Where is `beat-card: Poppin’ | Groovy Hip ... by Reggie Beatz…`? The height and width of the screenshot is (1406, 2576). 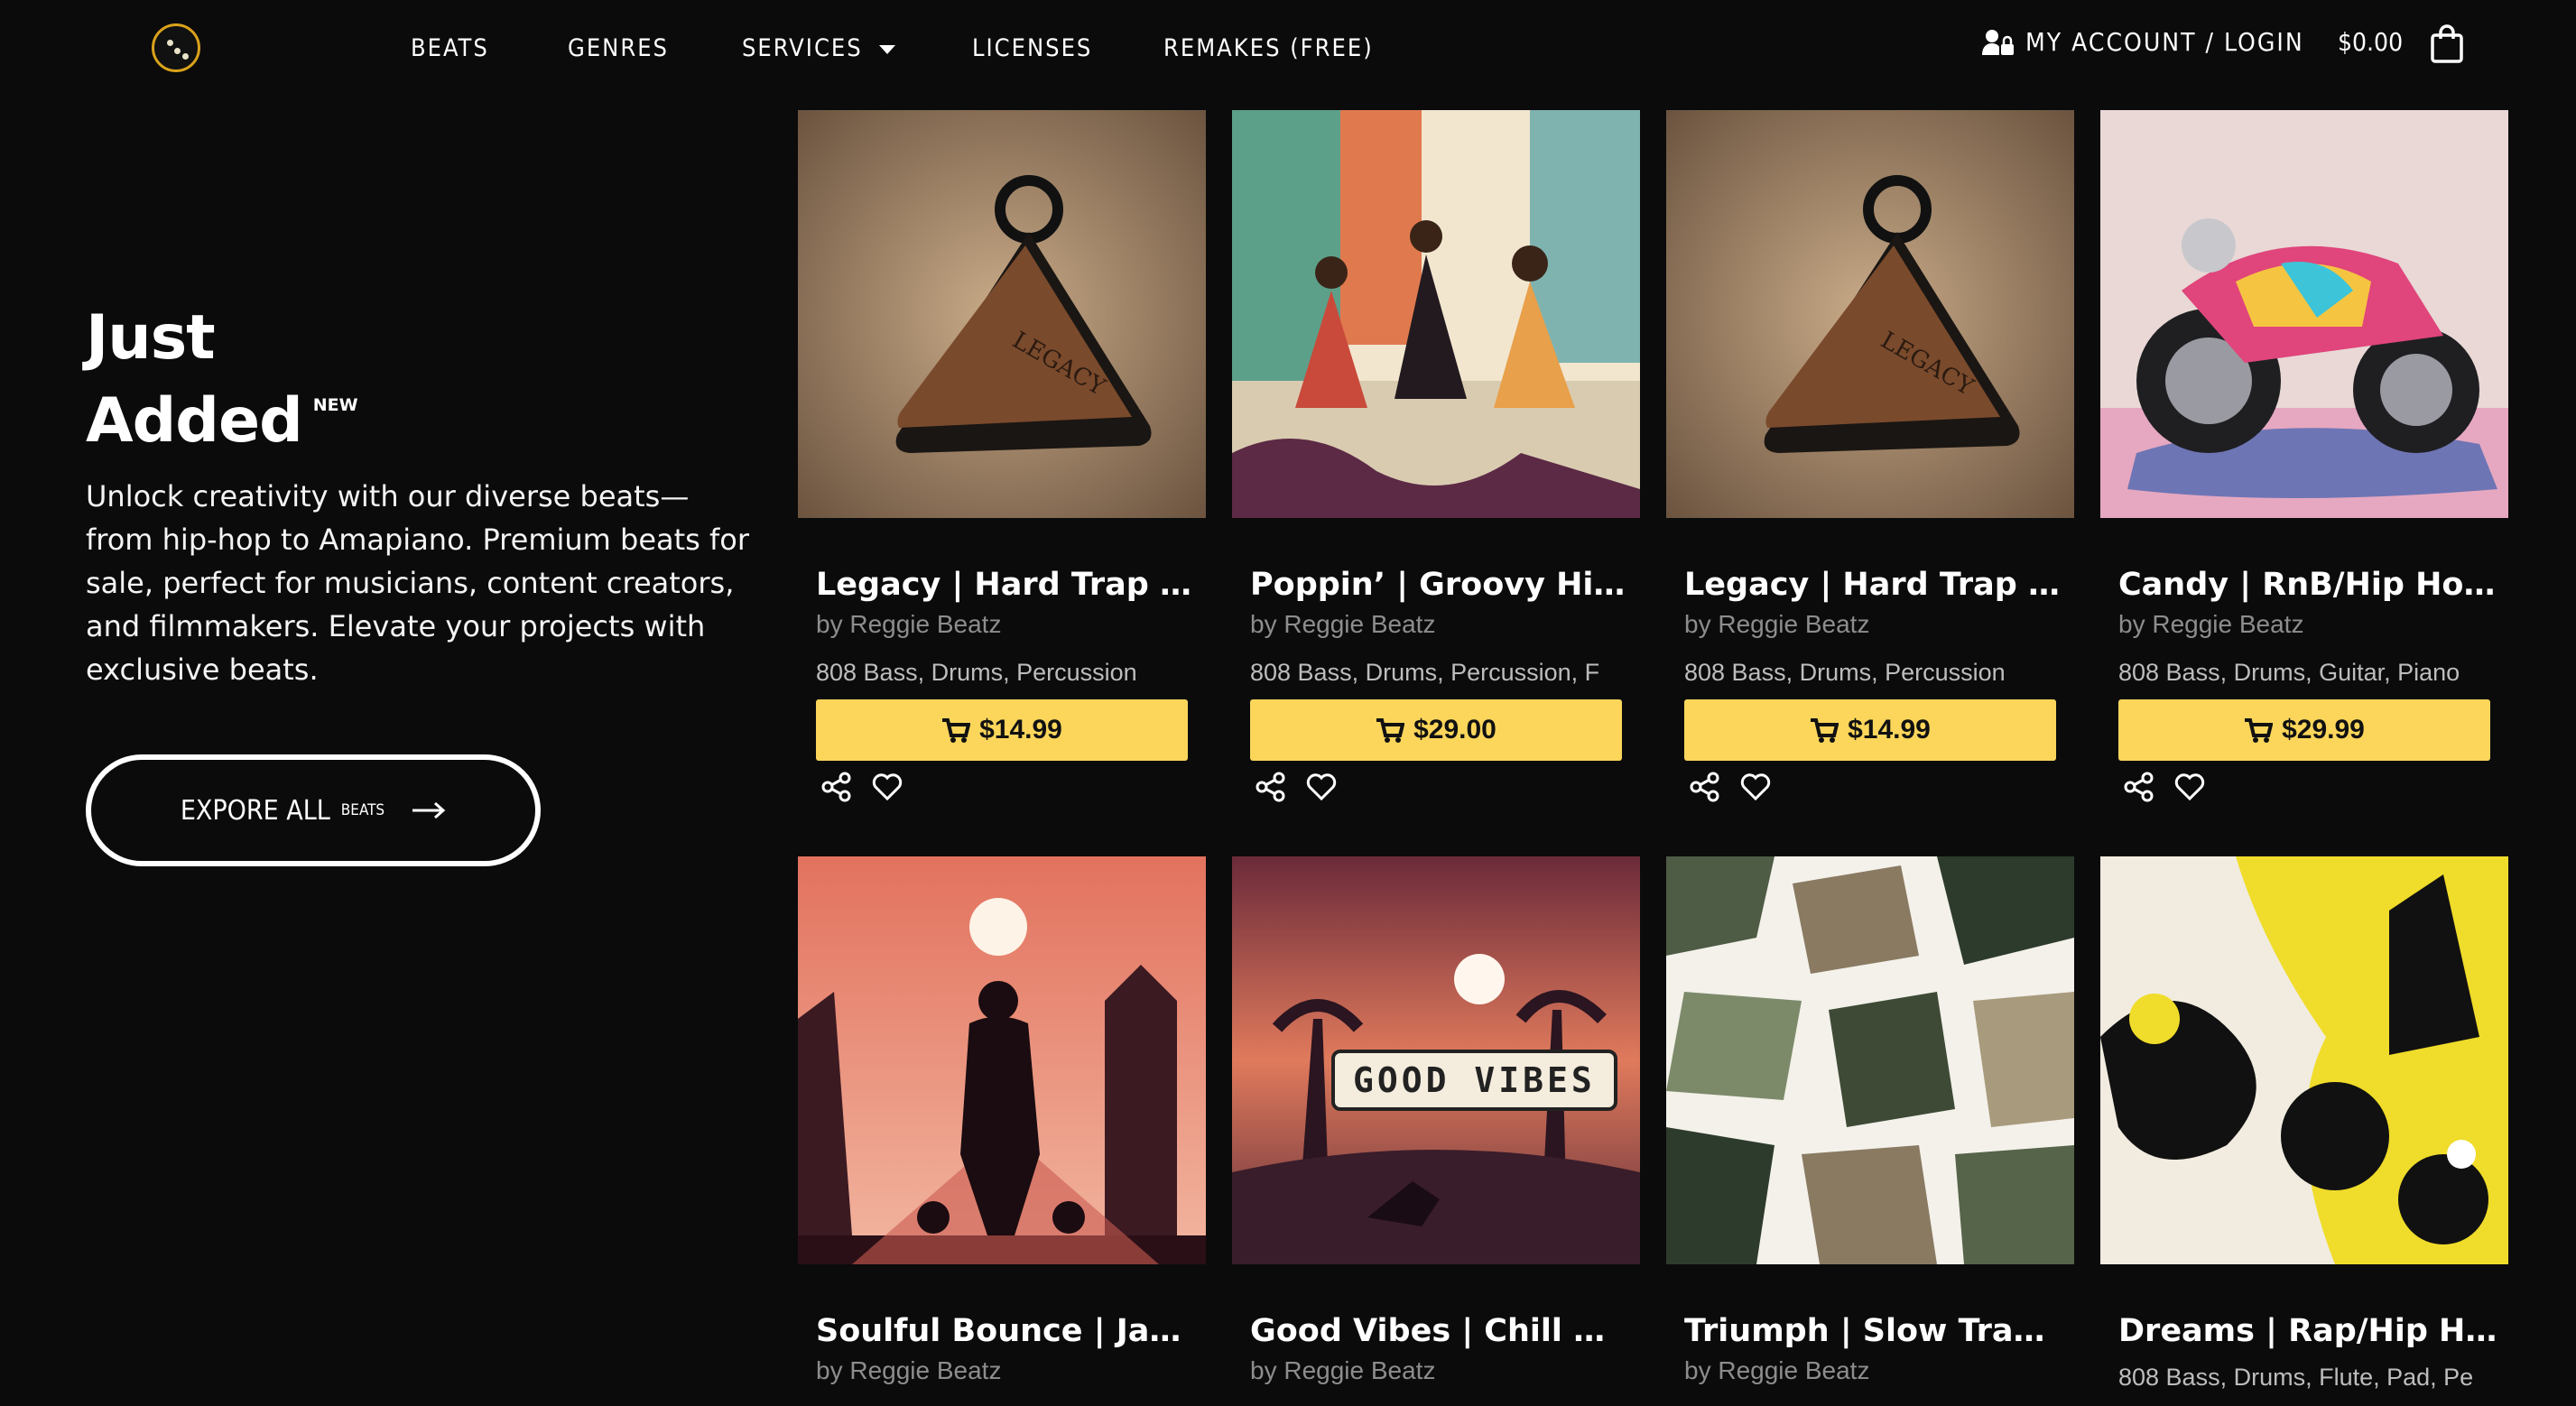
beat-card: Poppin’ | Groovy Hip ... by Reggie Beatz… is located at coordinates (1436, 456).